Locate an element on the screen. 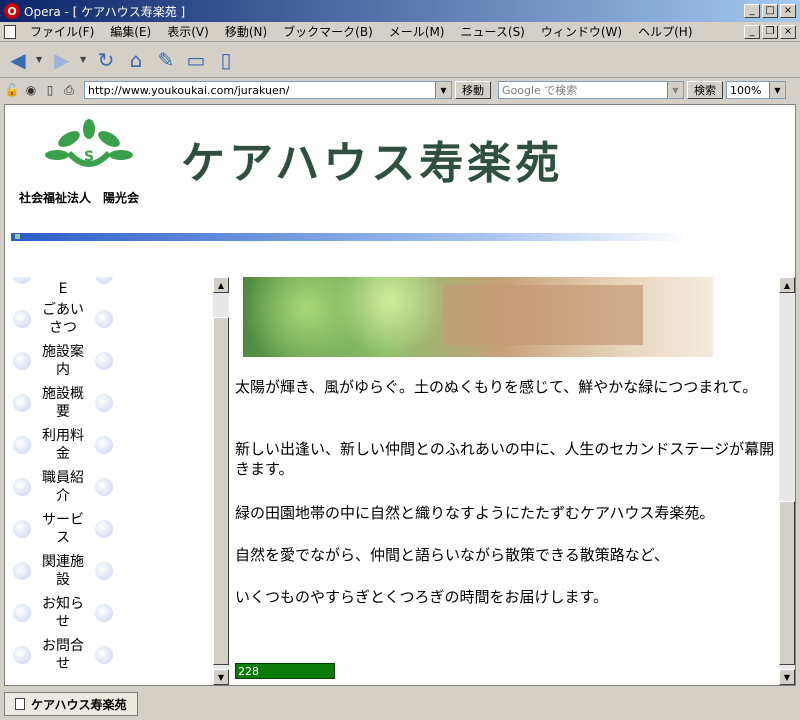 The width and height of the screenshot is (800, 720). maximize-button: □ is located at coordinates (770, 11).